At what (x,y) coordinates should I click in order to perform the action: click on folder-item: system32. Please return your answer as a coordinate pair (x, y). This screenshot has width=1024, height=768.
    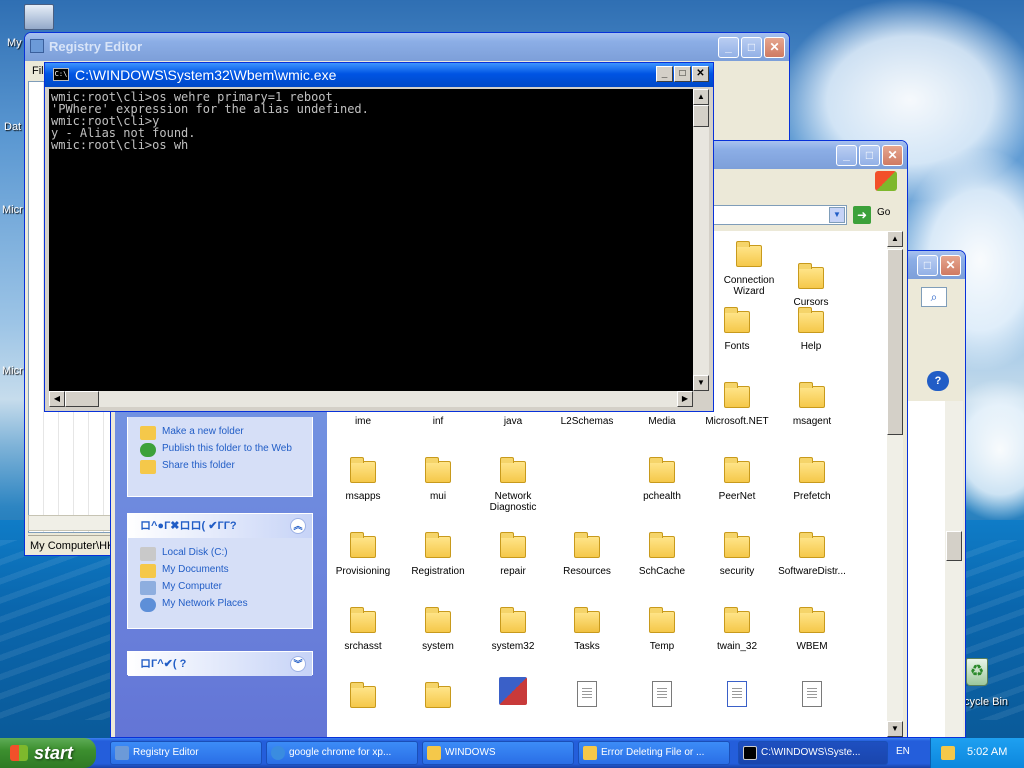
    Looking at the image, I should click on (513, 629).